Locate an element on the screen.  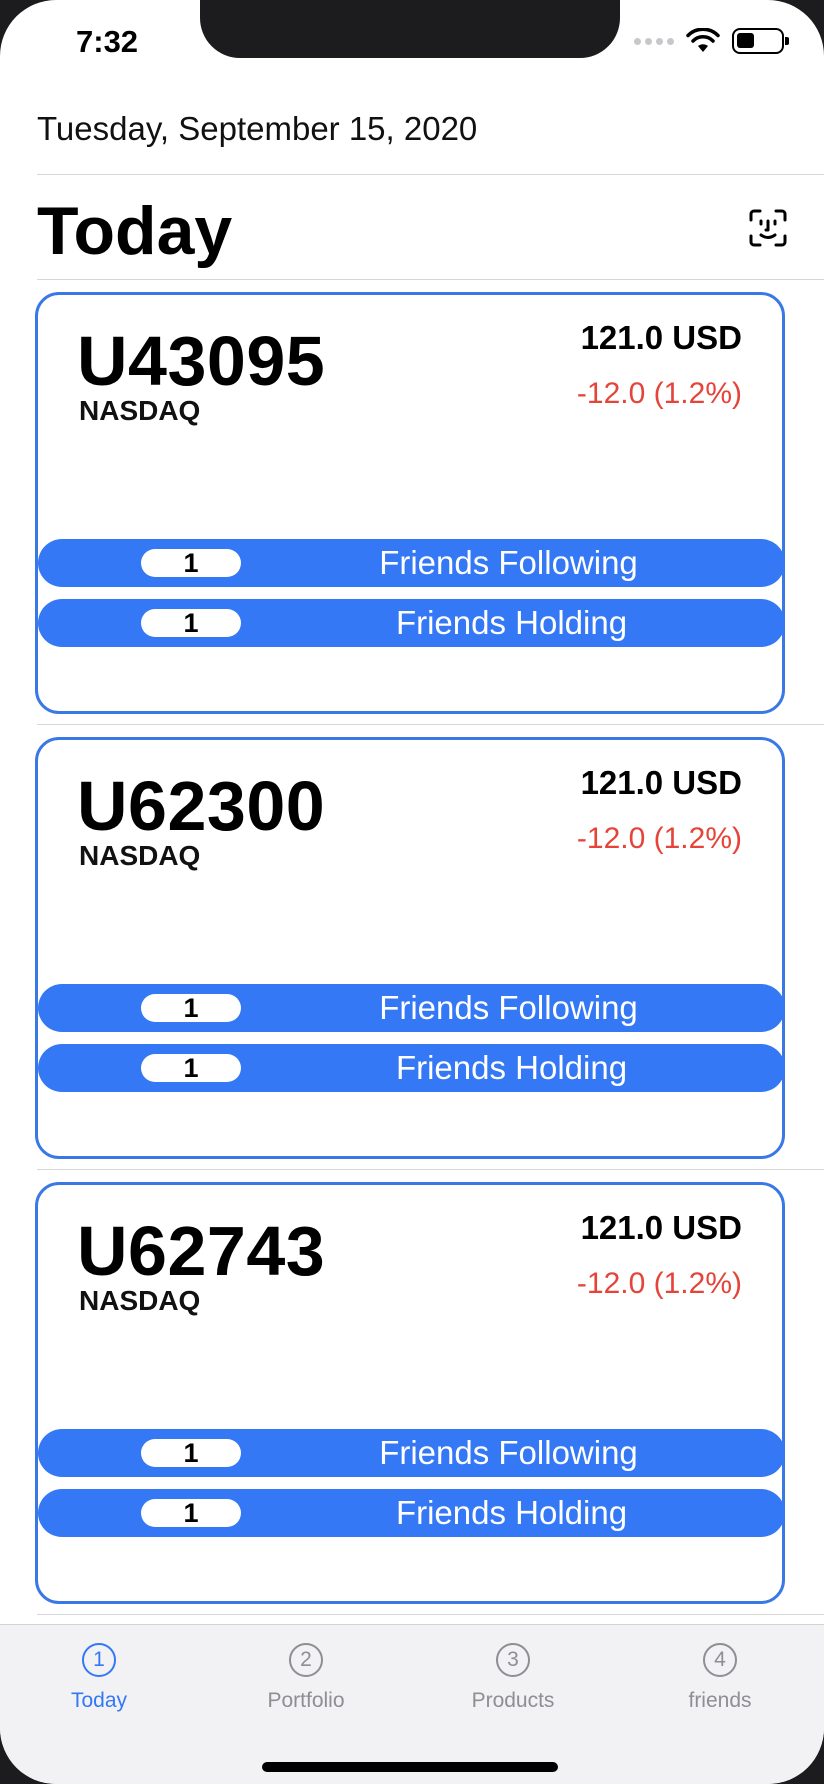
header-divider is located at coordinates (430, 174).